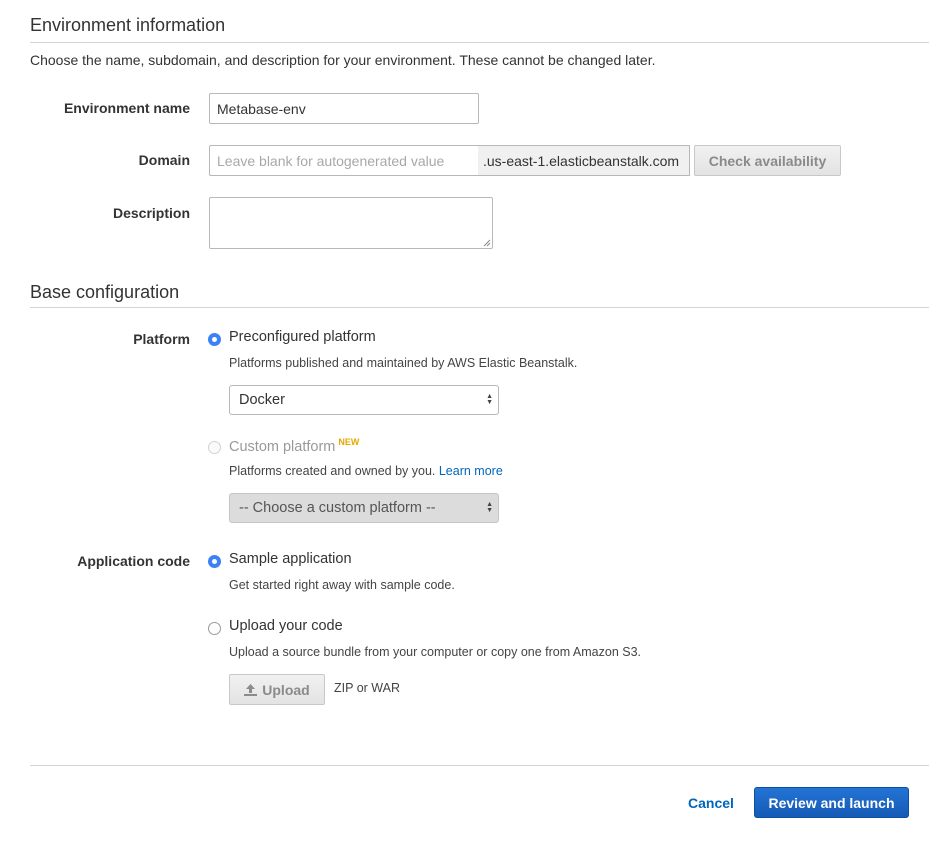 This screenshot has height=842, width=951. I want to click on domain-suffix: .us-east-1.elasticbeanstalk.com, so click(584, 160).